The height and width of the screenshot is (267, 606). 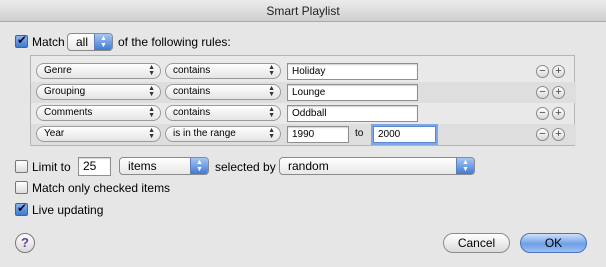 I want to click on rule-value-field: Lounge, so click(x=352, y=92).